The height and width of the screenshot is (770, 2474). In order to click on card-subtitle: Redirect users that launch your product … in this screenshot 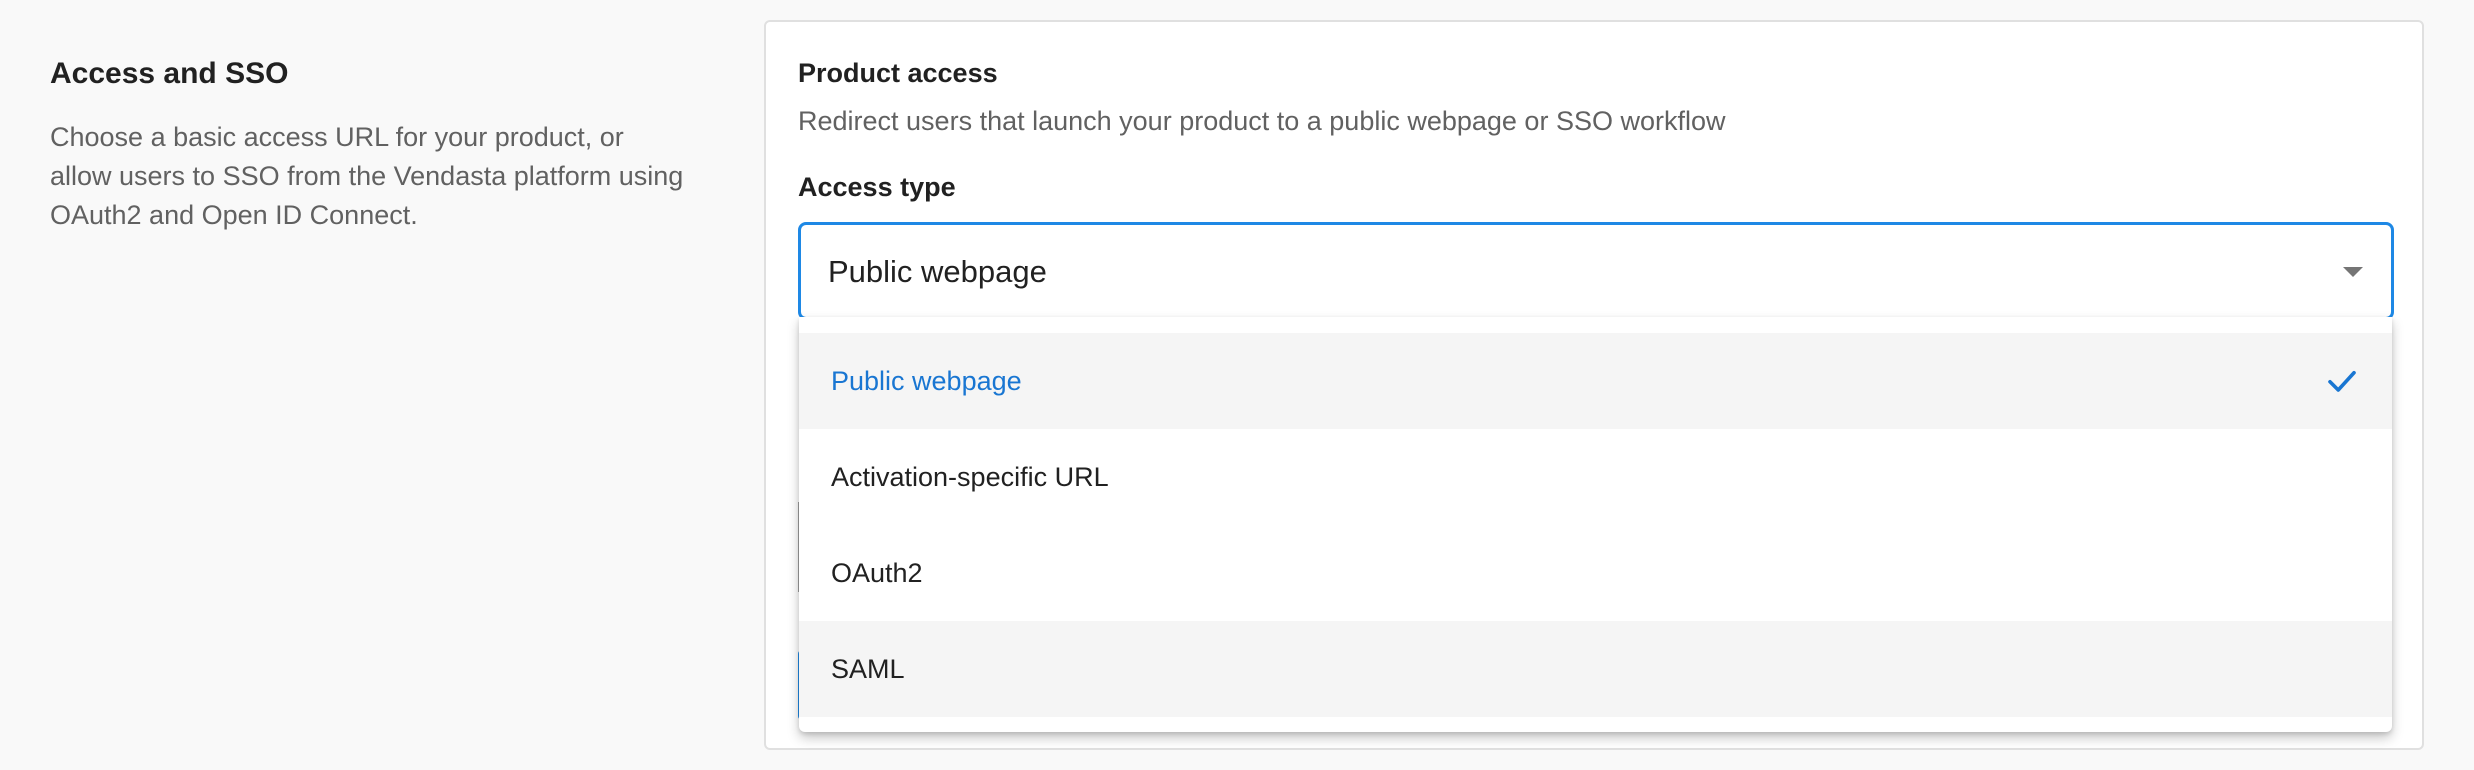, I will do `click(1262, 121)`.